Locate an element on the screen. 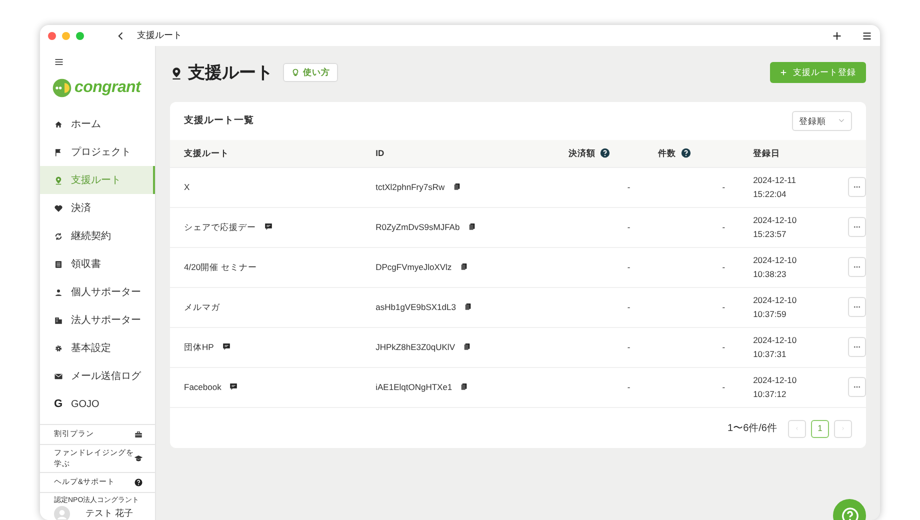 This screenshot has width=920, height=520. receipt-icon is located at coordinates (58, 264).